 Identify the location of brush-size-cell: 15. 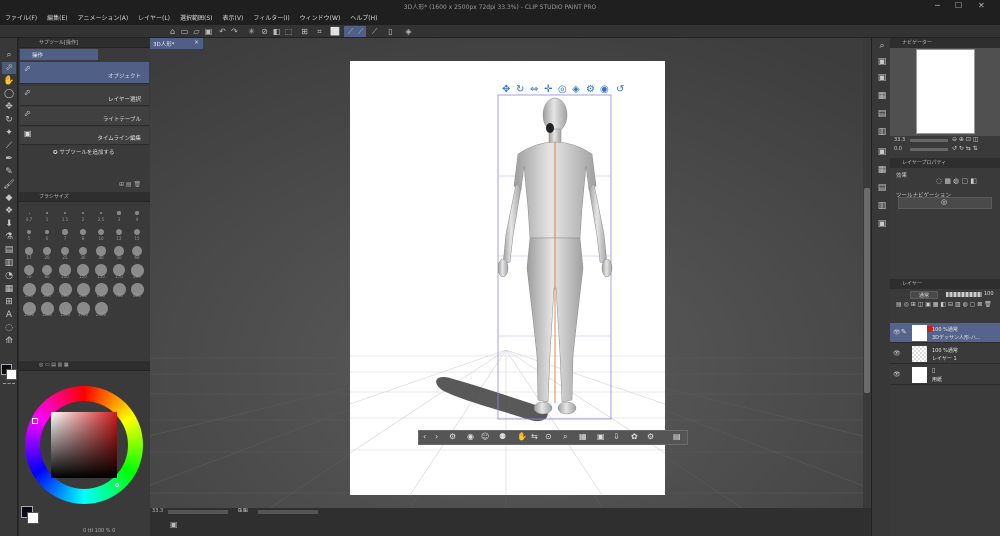
(137, 233).